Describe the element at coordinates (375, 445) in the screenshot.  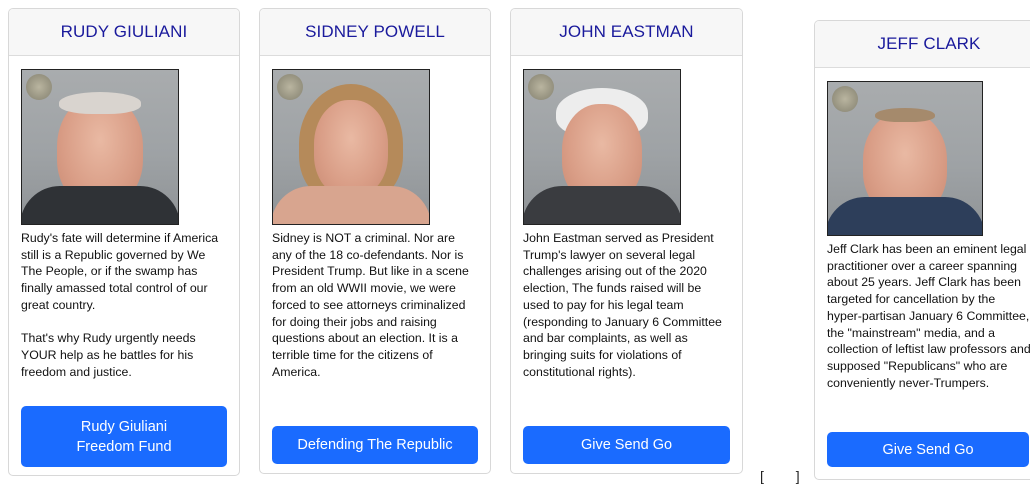
I see `defending-the-republic-button: Defending The Republic` at that location.